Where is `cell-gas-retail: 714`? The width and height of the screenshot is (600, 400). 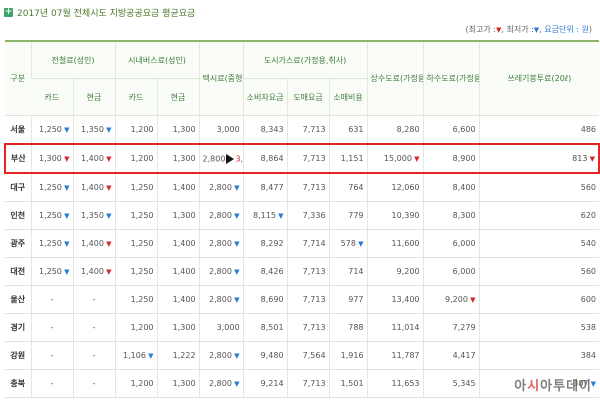 cell-gas-retail: 714 is located at coordinates (348, 271).